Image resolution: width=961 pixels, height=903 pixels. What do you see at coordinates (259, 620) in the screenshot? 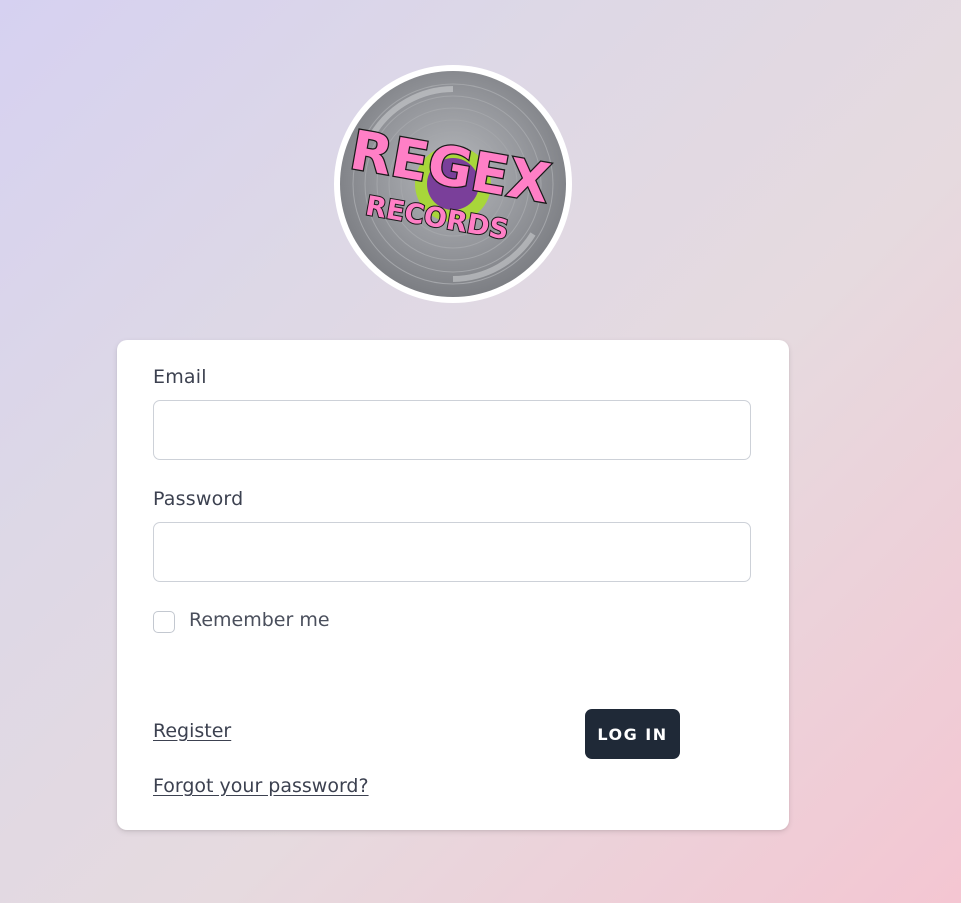
I see `remember-me-label: Remember me` at bounding box center [259, 620].